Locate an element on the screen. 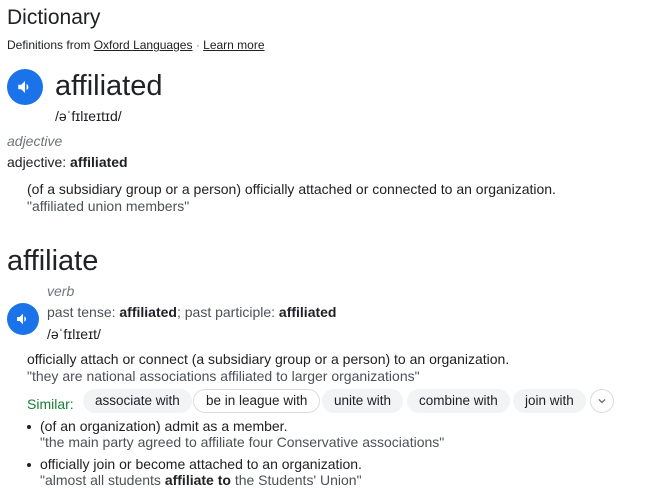 The height and width of the screenshot is (488, 647). word-form-line: adjective: affiliated is located at coordinates (67, 162).